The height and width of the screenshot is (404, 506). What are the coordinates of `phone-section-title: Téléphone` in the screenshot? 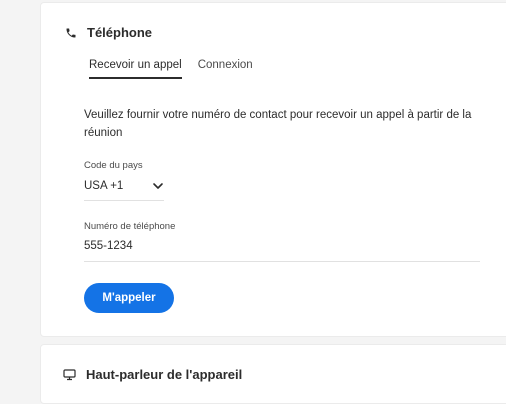 It's located at (120, 32).